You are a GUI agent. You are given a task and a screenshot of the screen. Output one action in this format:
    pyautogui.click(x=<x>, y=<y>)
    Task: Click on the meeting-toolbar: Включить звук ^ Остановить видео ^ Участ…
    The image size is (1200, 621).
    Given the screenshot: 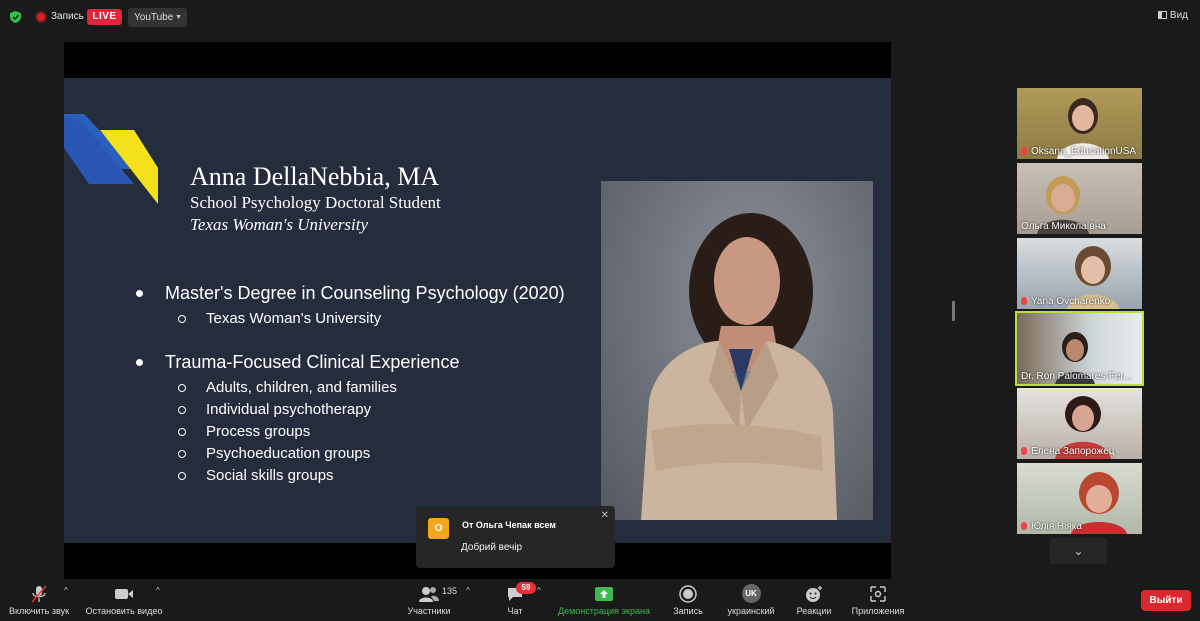 What is the action you would take?
    pyautogui.click(x=600, y=600)
    